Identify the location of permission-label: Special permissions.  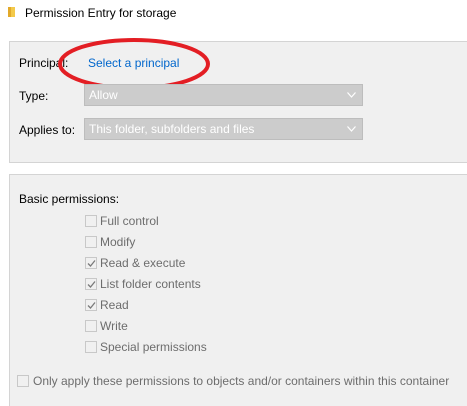
(153, 347).